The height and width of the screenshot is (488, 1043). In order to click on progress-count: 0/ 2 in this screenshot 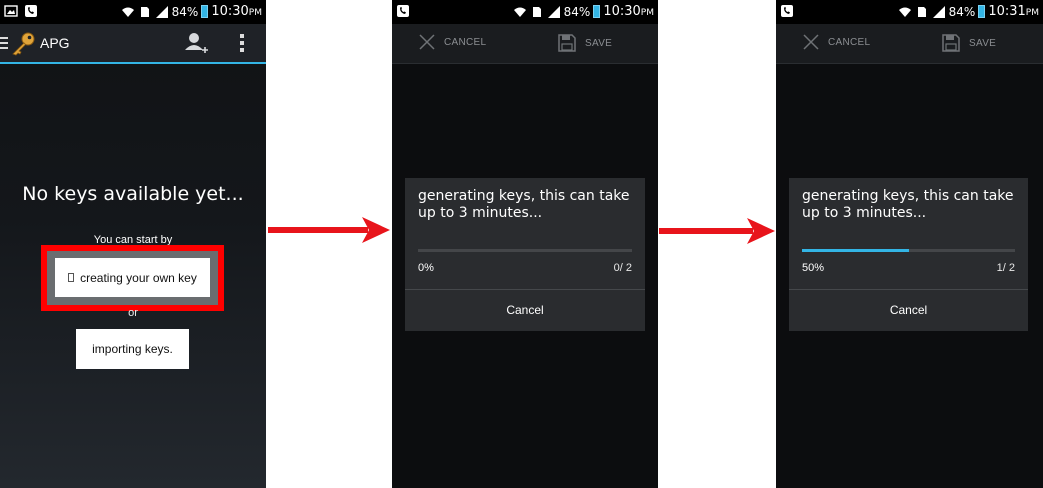, I will do `click(622, 268)`.